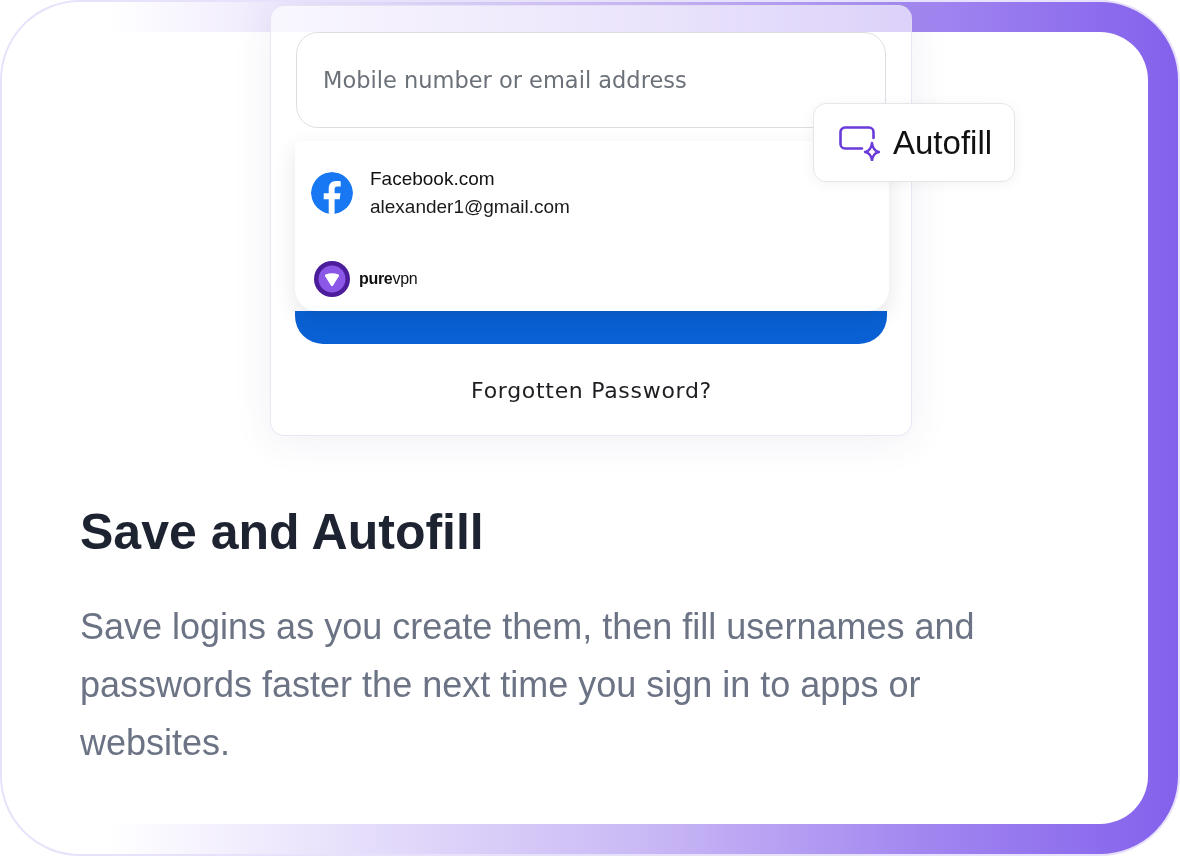 This screenshot has height=856, width=1180. Describe the element at coordinates (282, 532) in the screenshot. I see `feature-title: Save and Autofill` at that location.